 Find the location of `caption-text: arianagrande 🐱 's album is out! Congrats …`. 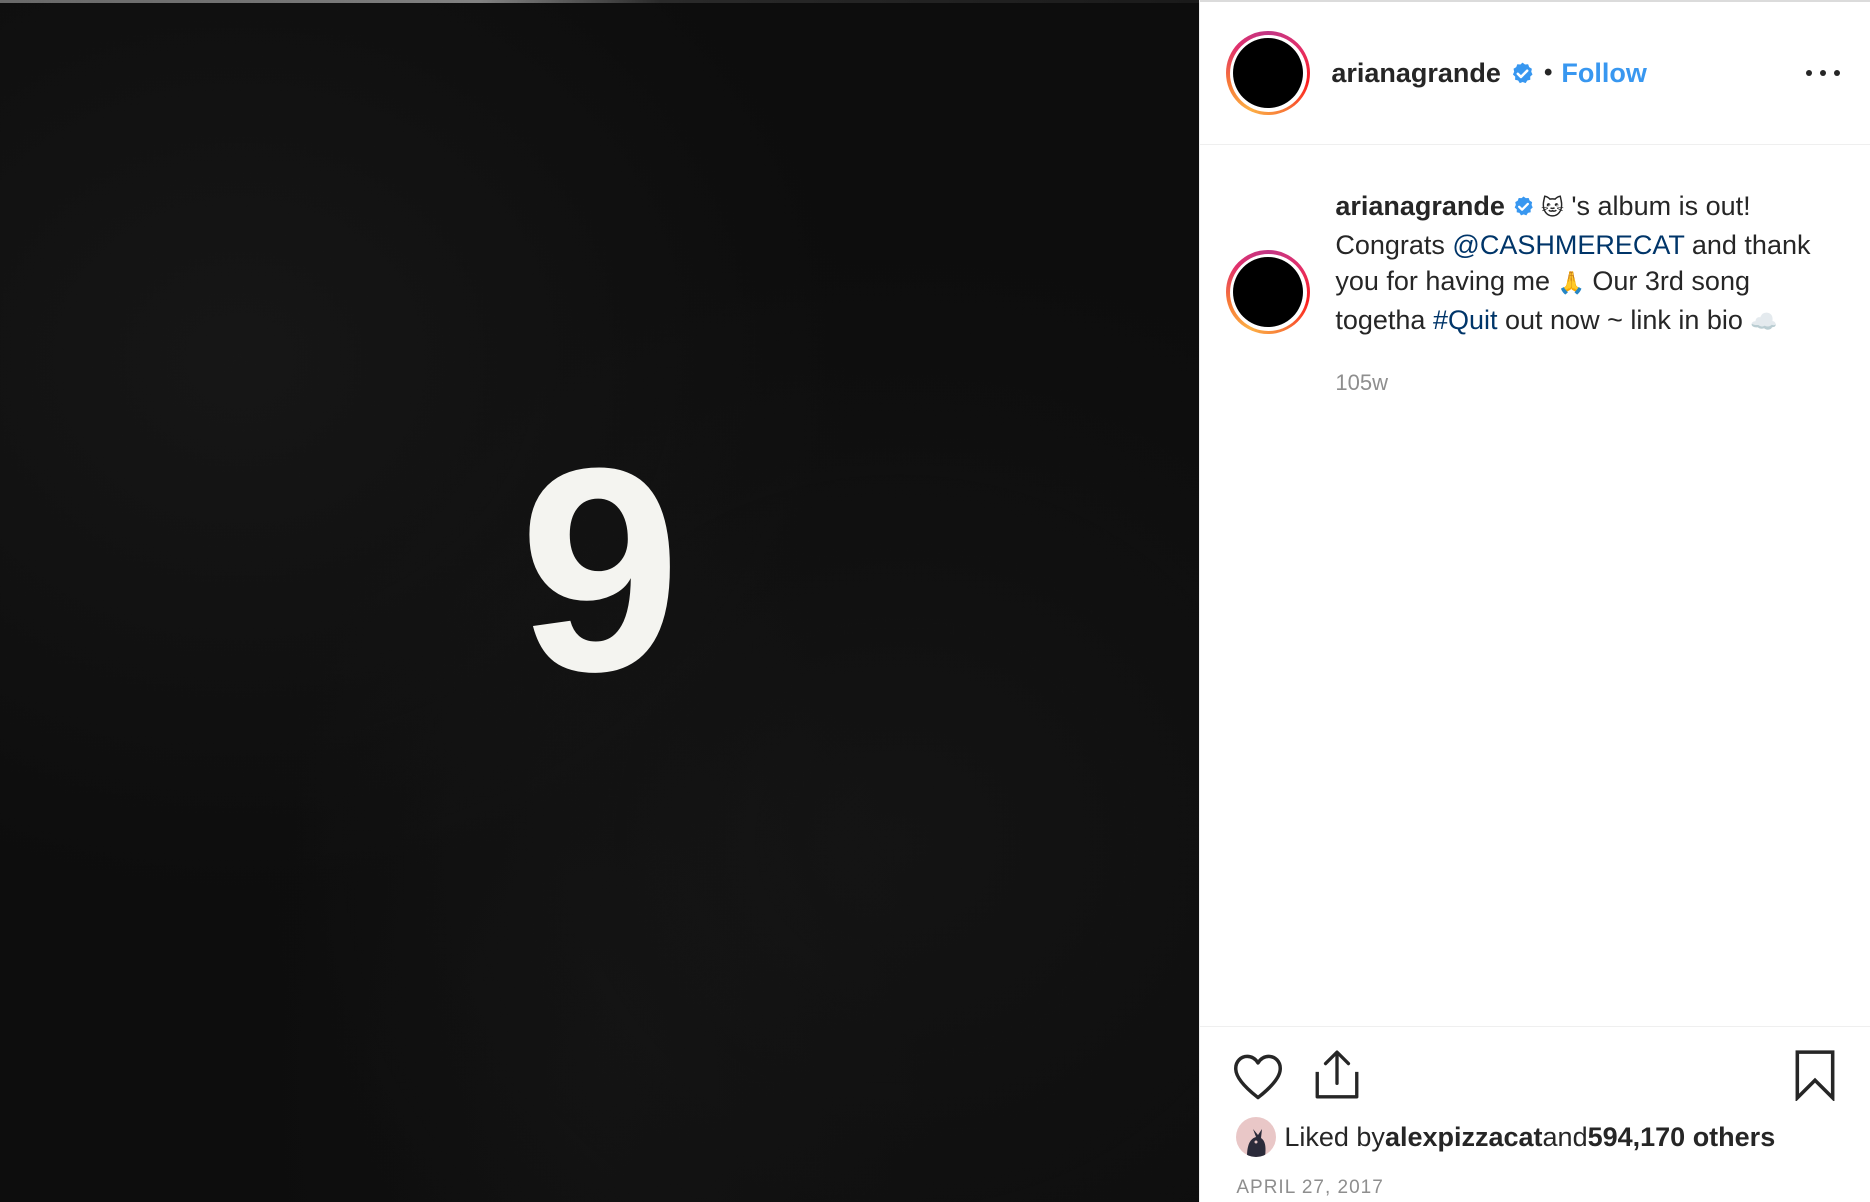

caption-text: arianagrande 🐱 's album is out! Congrats … is located at coordinates (1585, 264).